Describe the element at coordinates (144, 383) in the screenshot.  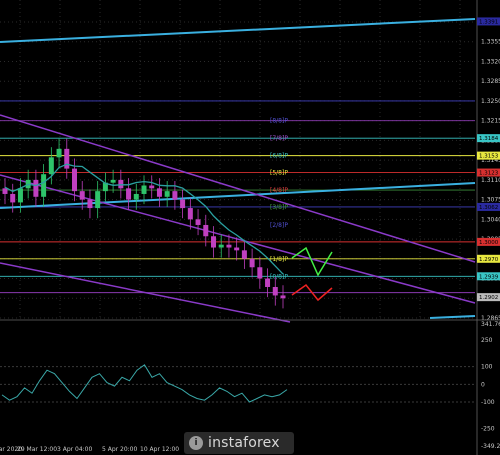
I see `cci-line` at that location.